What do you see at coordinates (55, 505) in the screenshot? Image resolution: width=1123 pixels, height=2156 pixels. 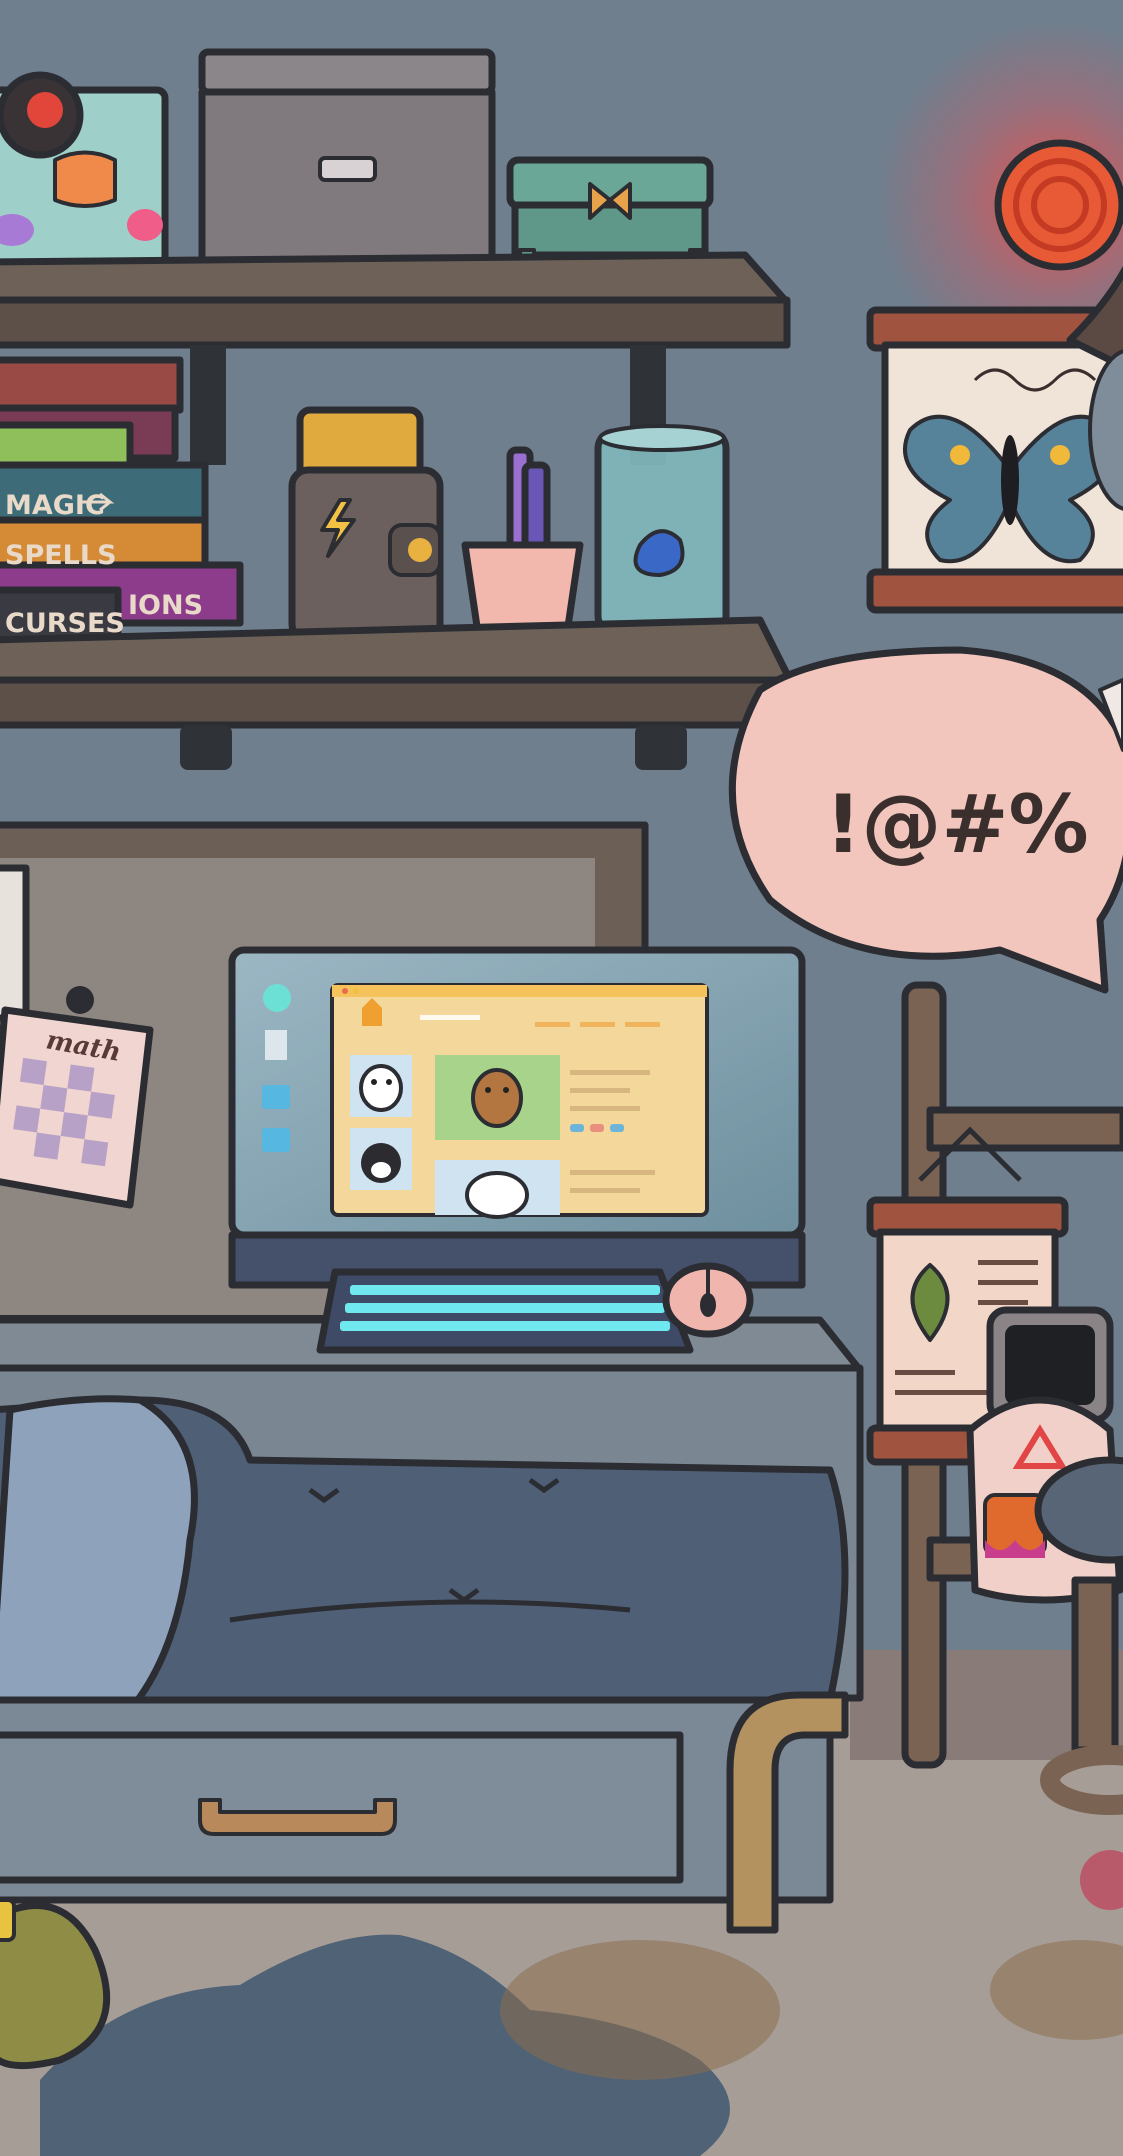 I see `book-magic-label: MAGIC` at bounding box center [55, 505].